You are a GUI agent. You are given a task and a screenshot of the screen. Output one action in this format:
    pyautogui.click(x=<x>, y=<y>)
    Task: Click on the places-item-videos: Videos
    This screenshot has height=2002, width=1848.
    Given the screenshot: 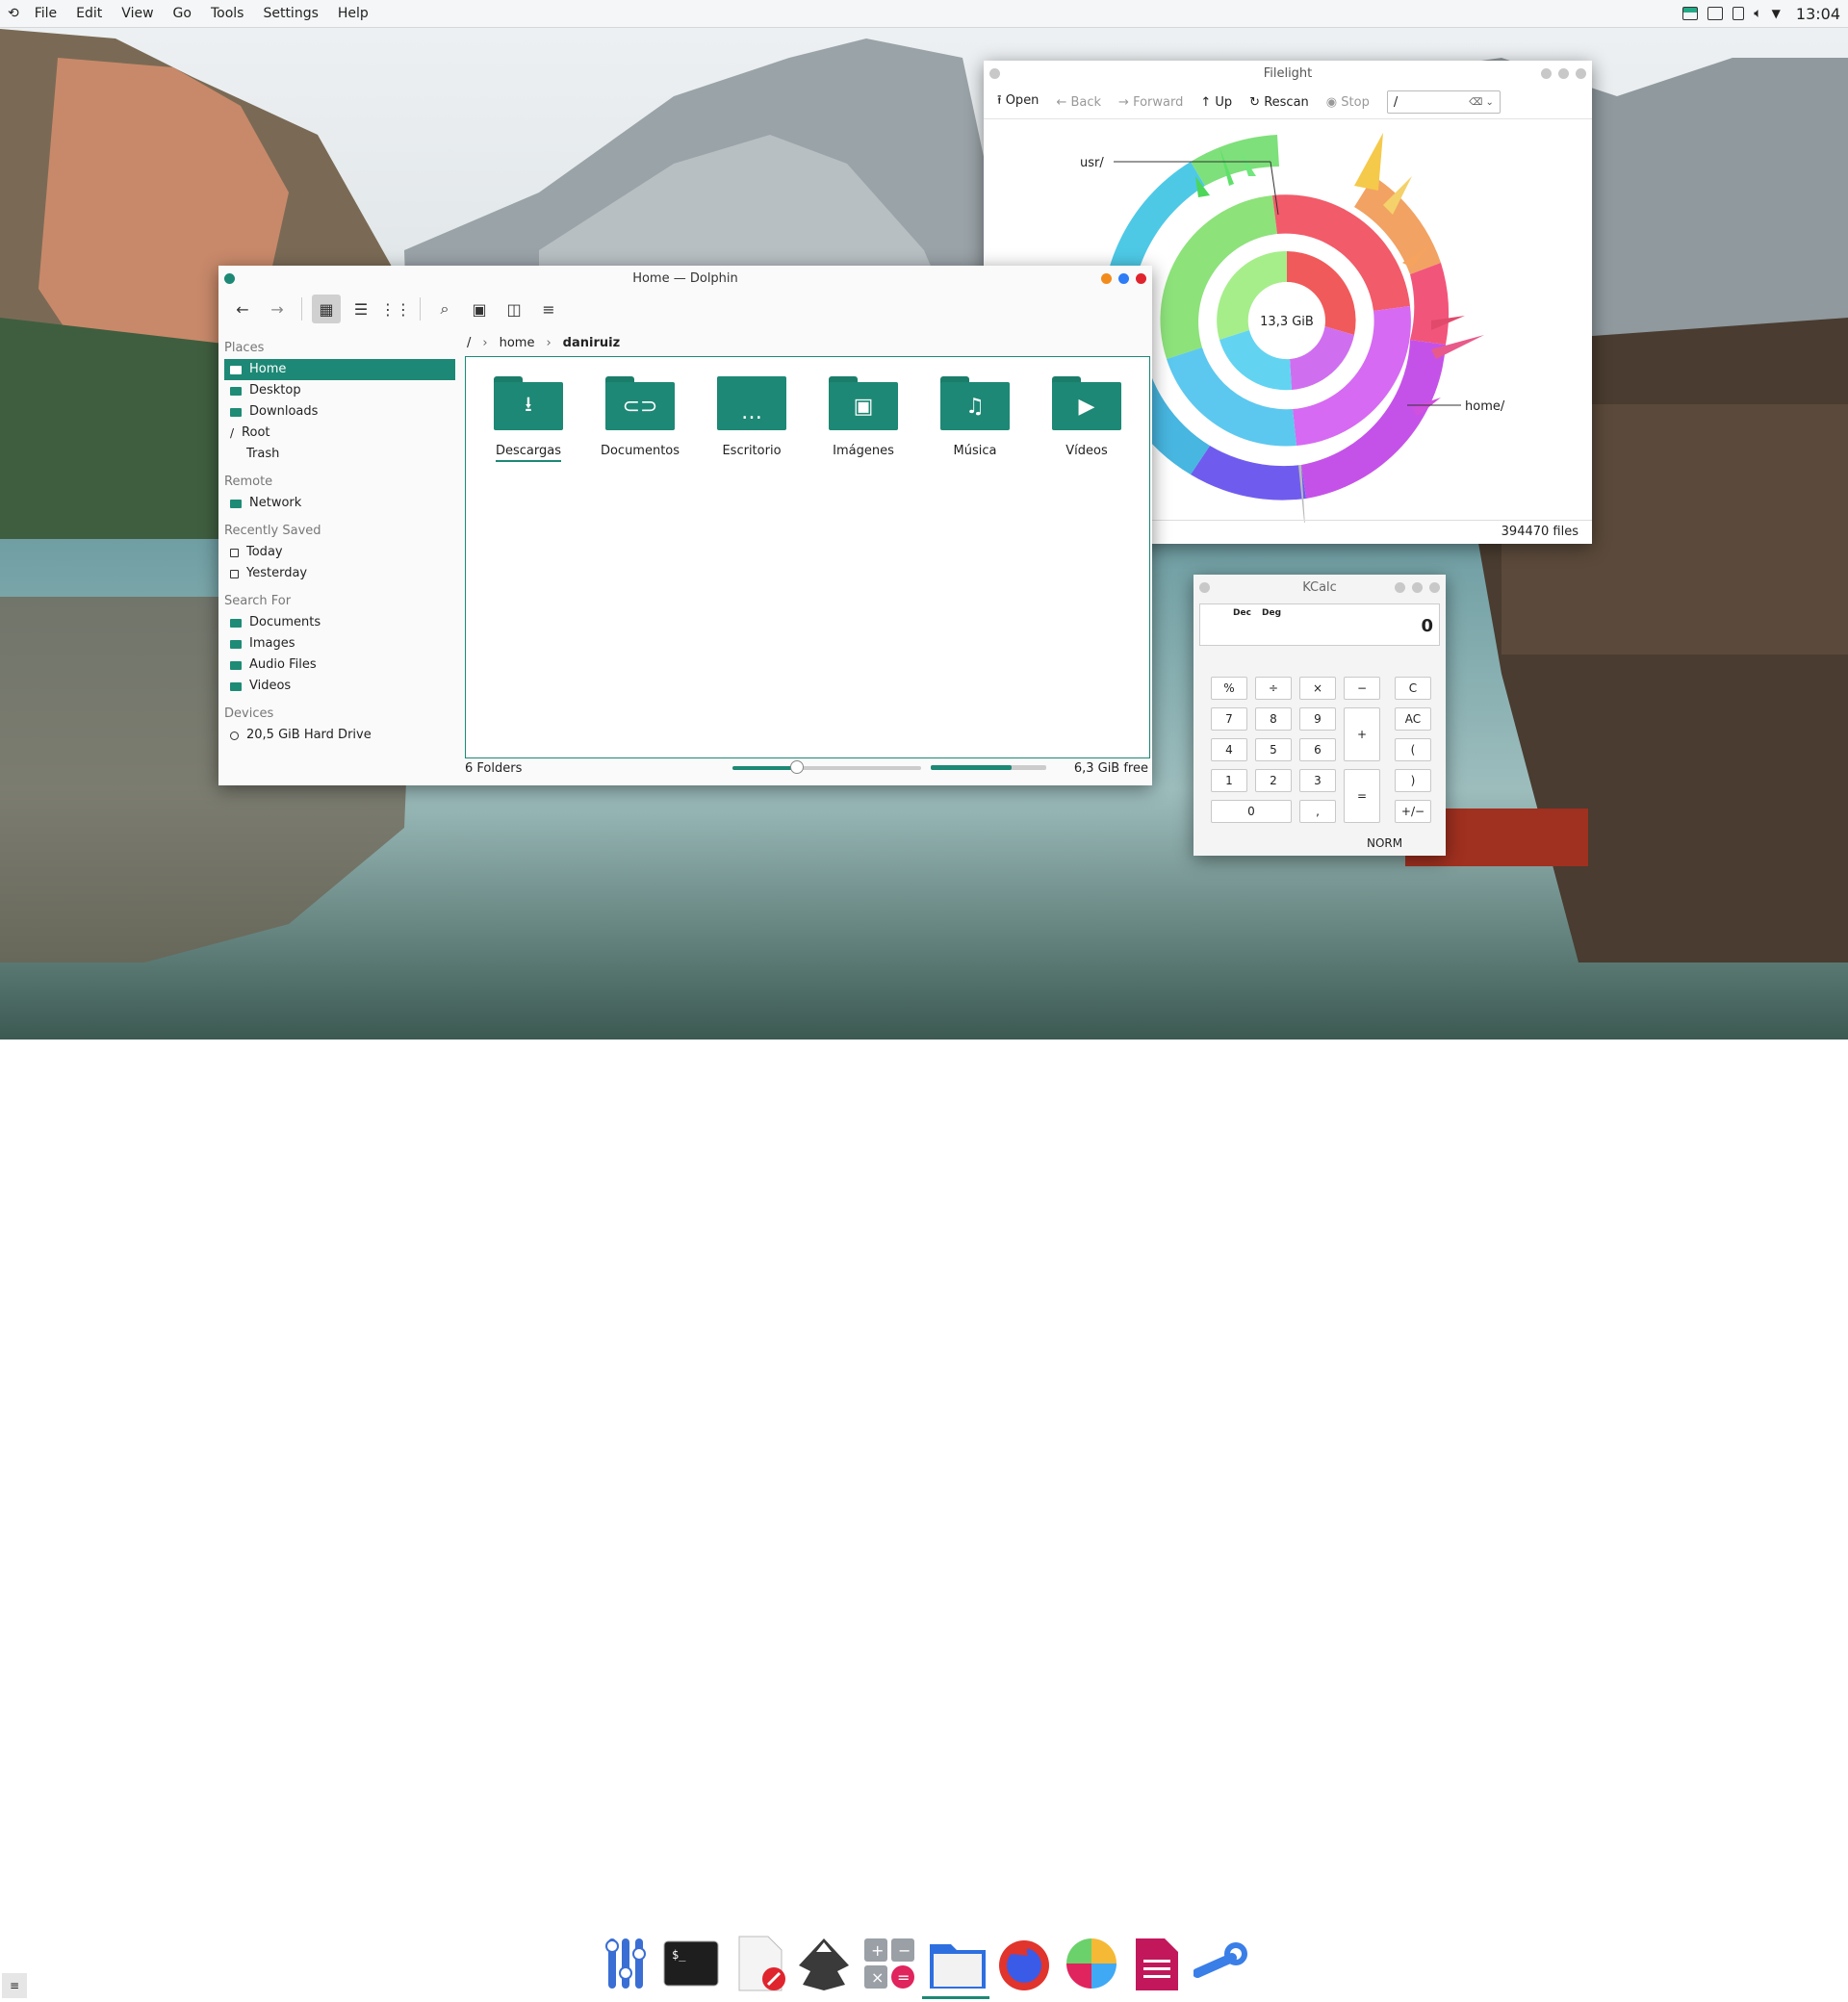 What is the action you would take?
    pyautogui.click(x=339, y=686)
    